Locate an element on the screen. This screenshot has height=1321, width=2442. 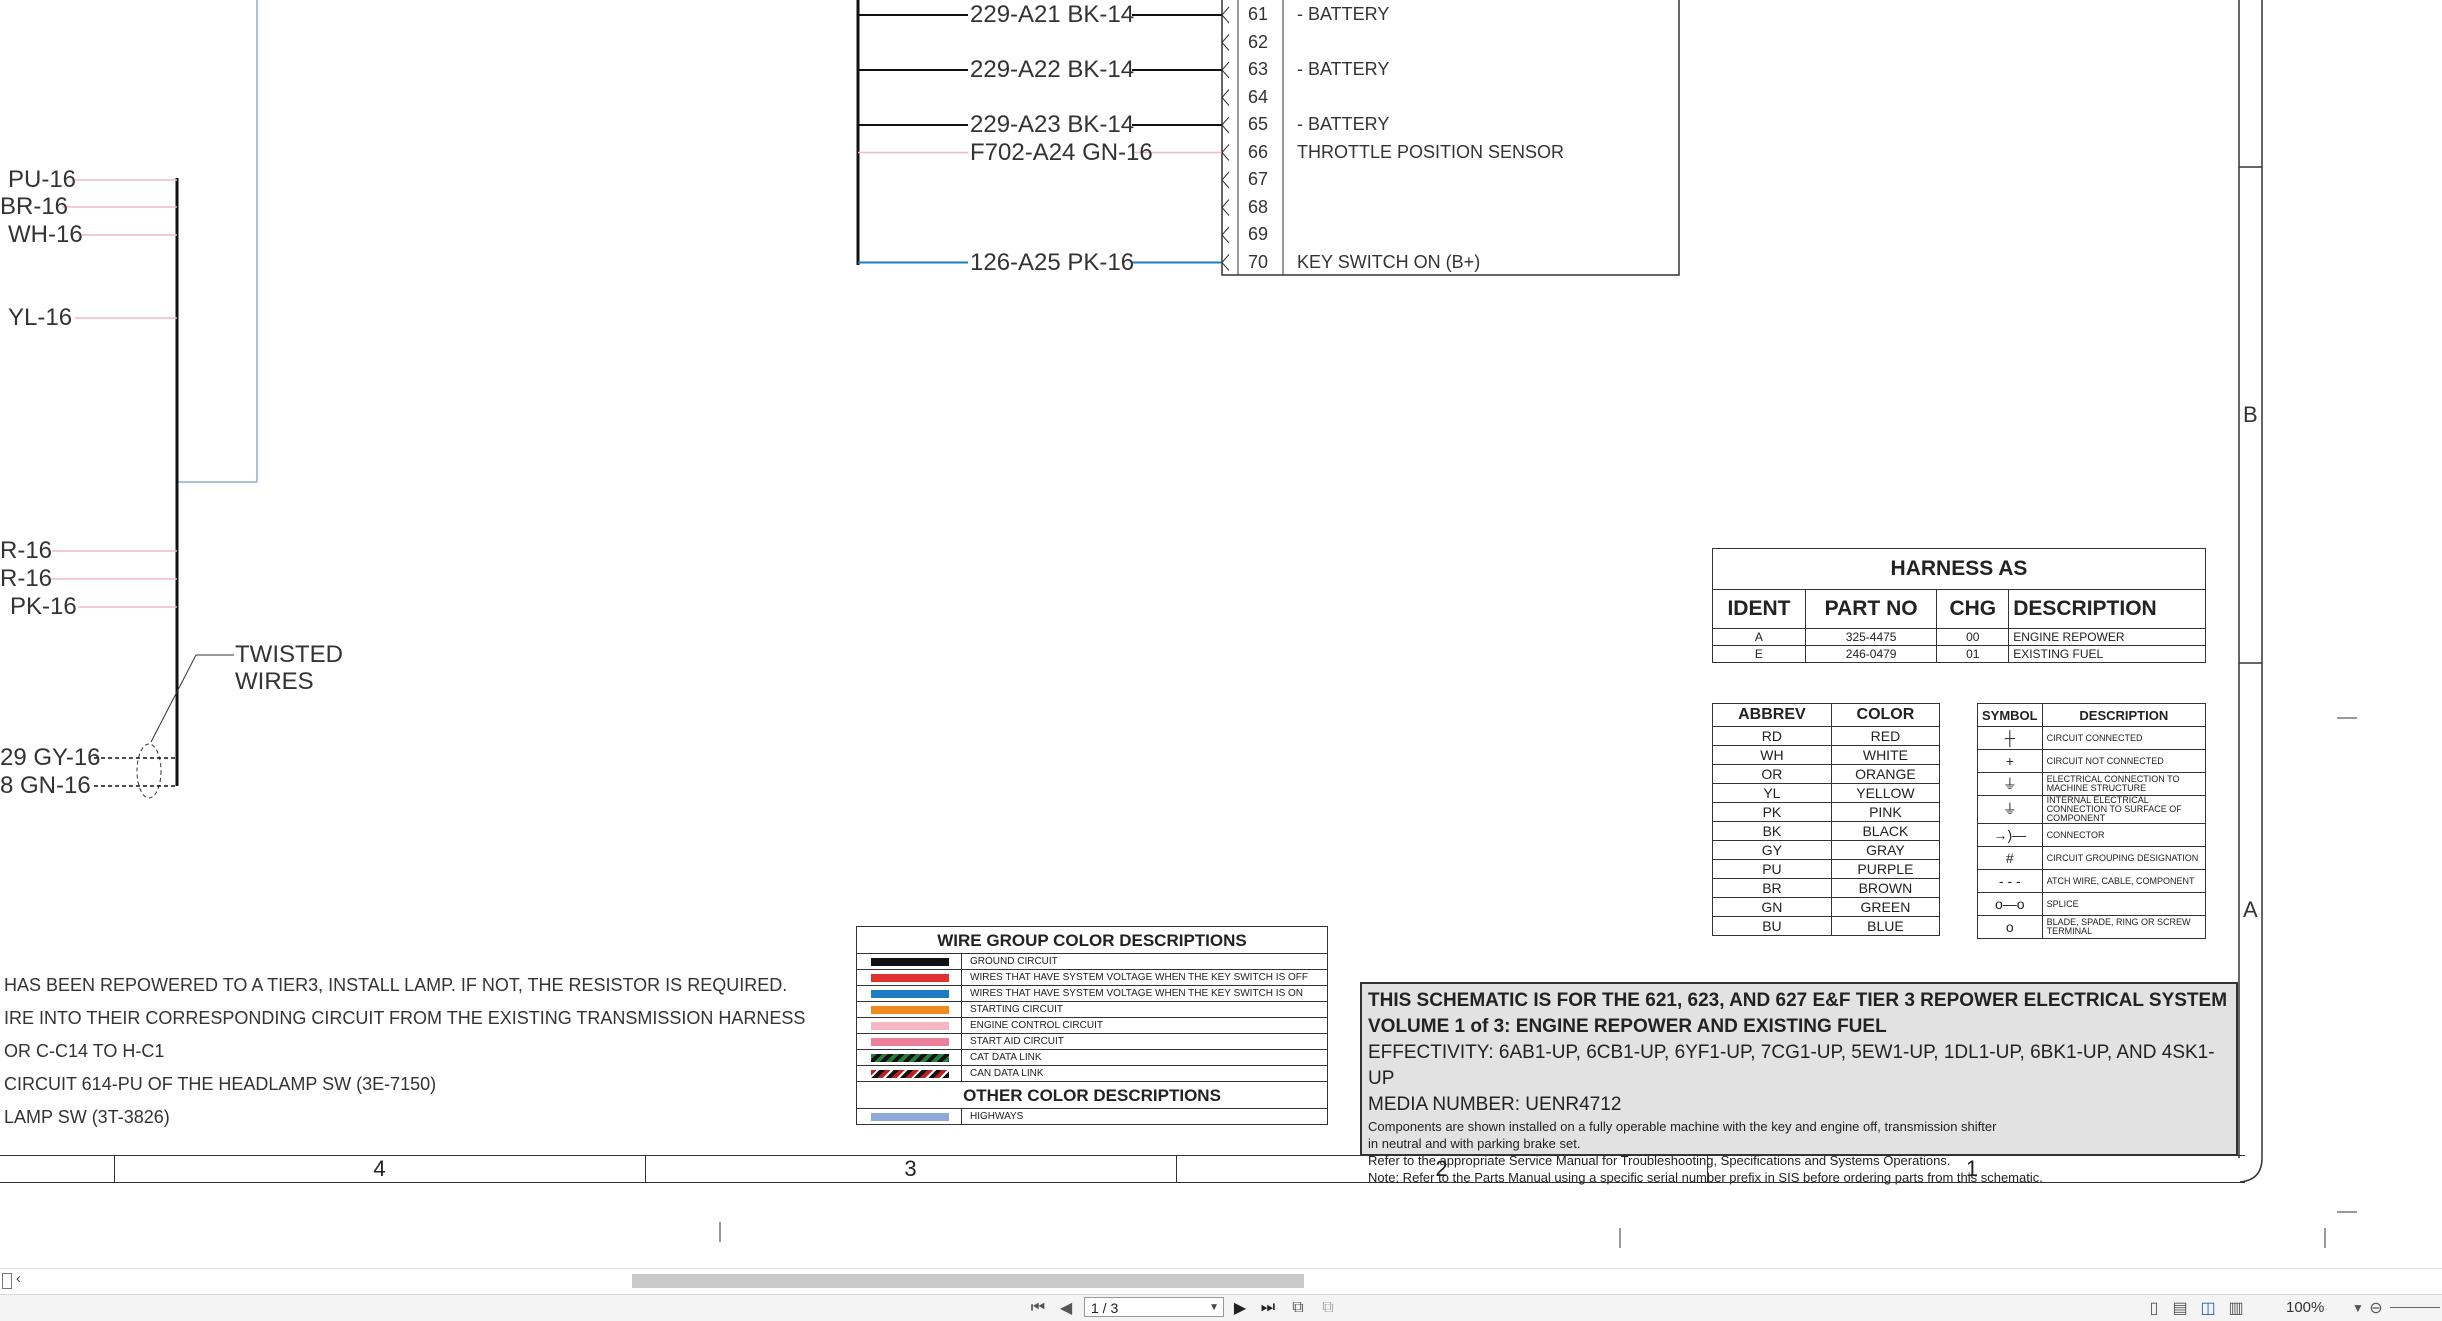
schematic-symbol-icon: ⏚ is located at coordinates (2010, 784).